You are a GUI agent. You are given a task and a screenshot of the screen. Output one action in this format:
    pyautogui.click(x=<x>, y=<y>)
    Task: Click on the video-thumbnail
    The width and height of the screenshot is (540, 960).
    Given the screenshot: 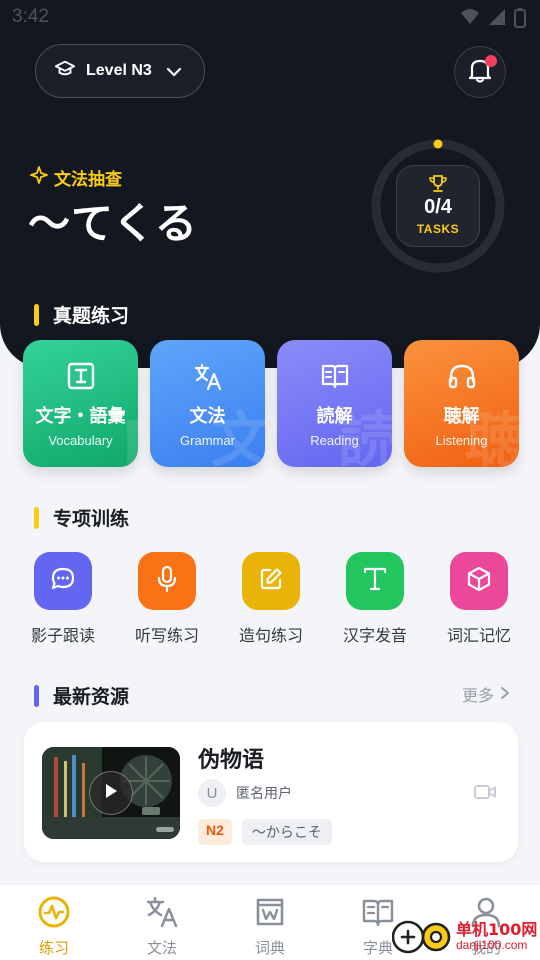 What is the action you would take?
    pyautogui.click(x=111, y=793)
    